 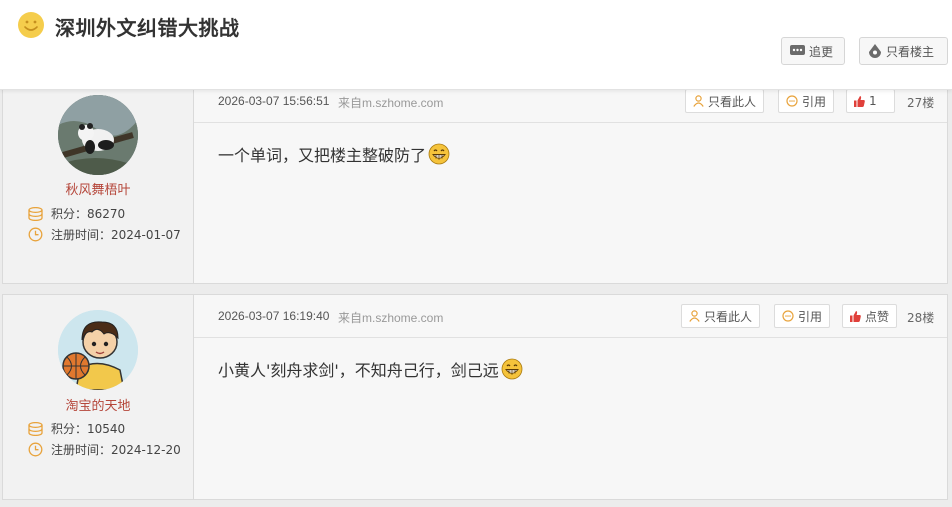 What do you see at coordinates (146, 450) in the screenshot?
I see `reg-date: 2024-12-20` at bounding box center [146, 450].